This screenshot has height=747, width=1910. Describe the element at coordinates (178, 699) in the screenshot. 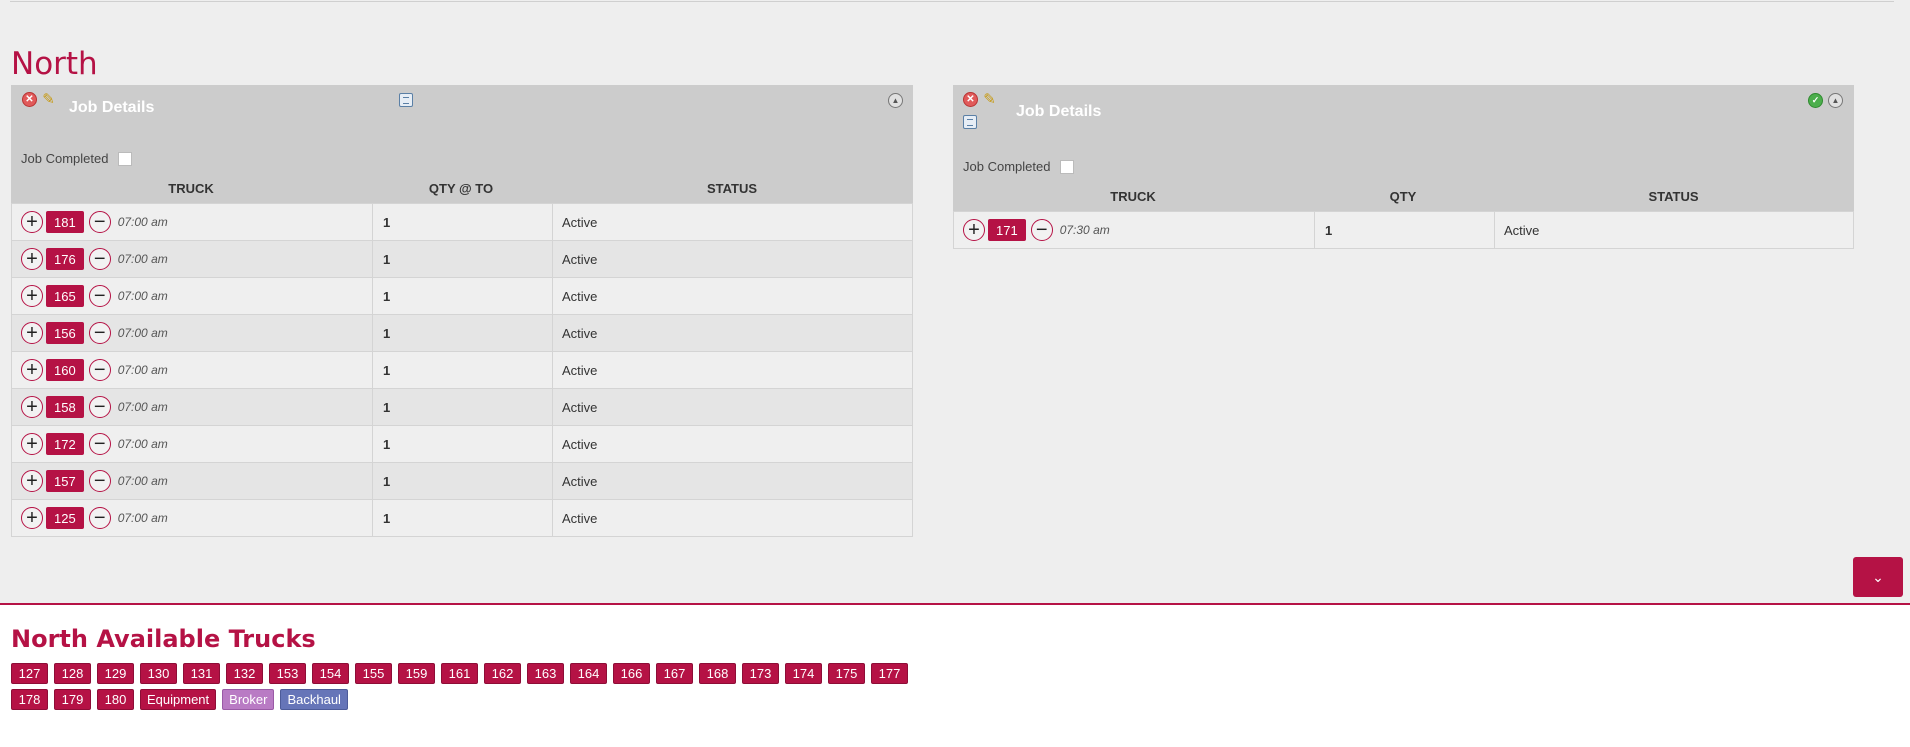

I see `equipment-chip: Equipment` at that location.